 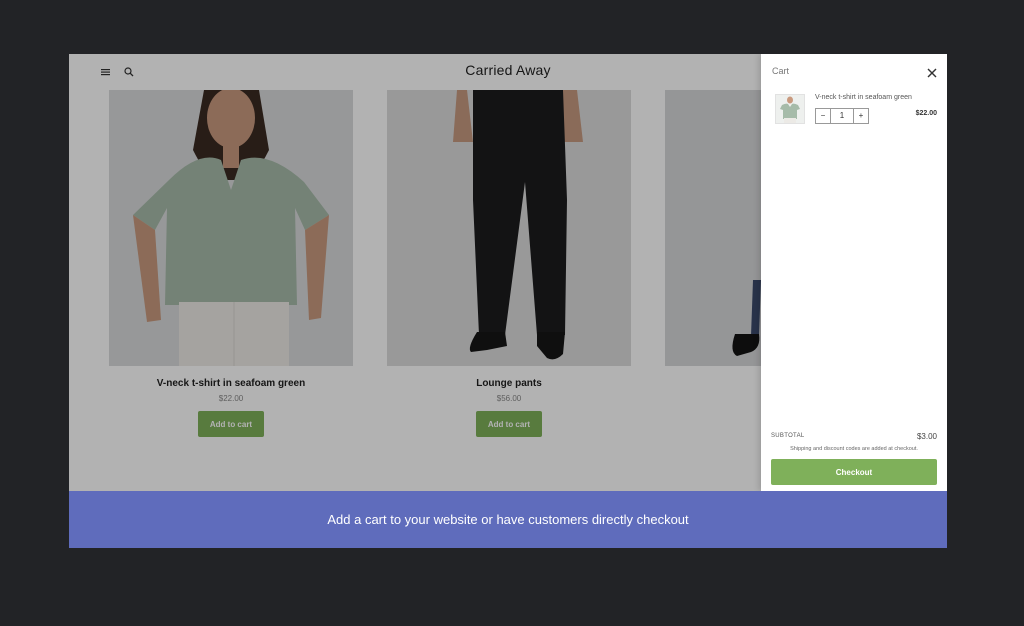 I want to click on product-image-tshirt, so click(x=231, y=228).